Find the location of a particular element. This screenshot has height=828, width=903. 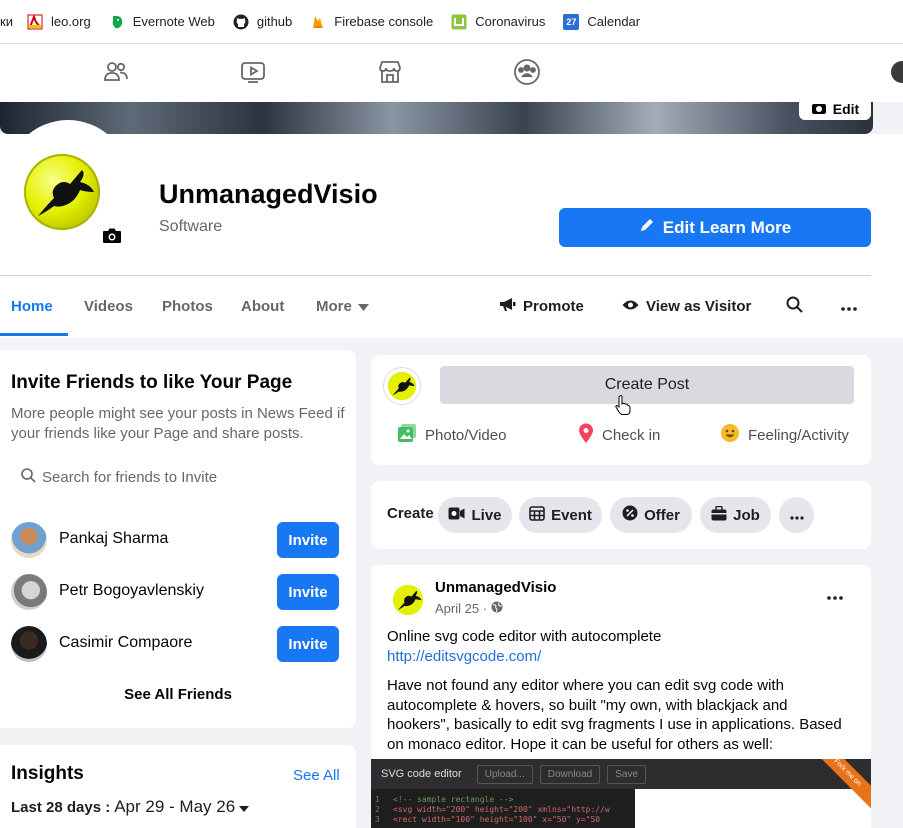

job-button: Job is located at coordinates (735, 515).